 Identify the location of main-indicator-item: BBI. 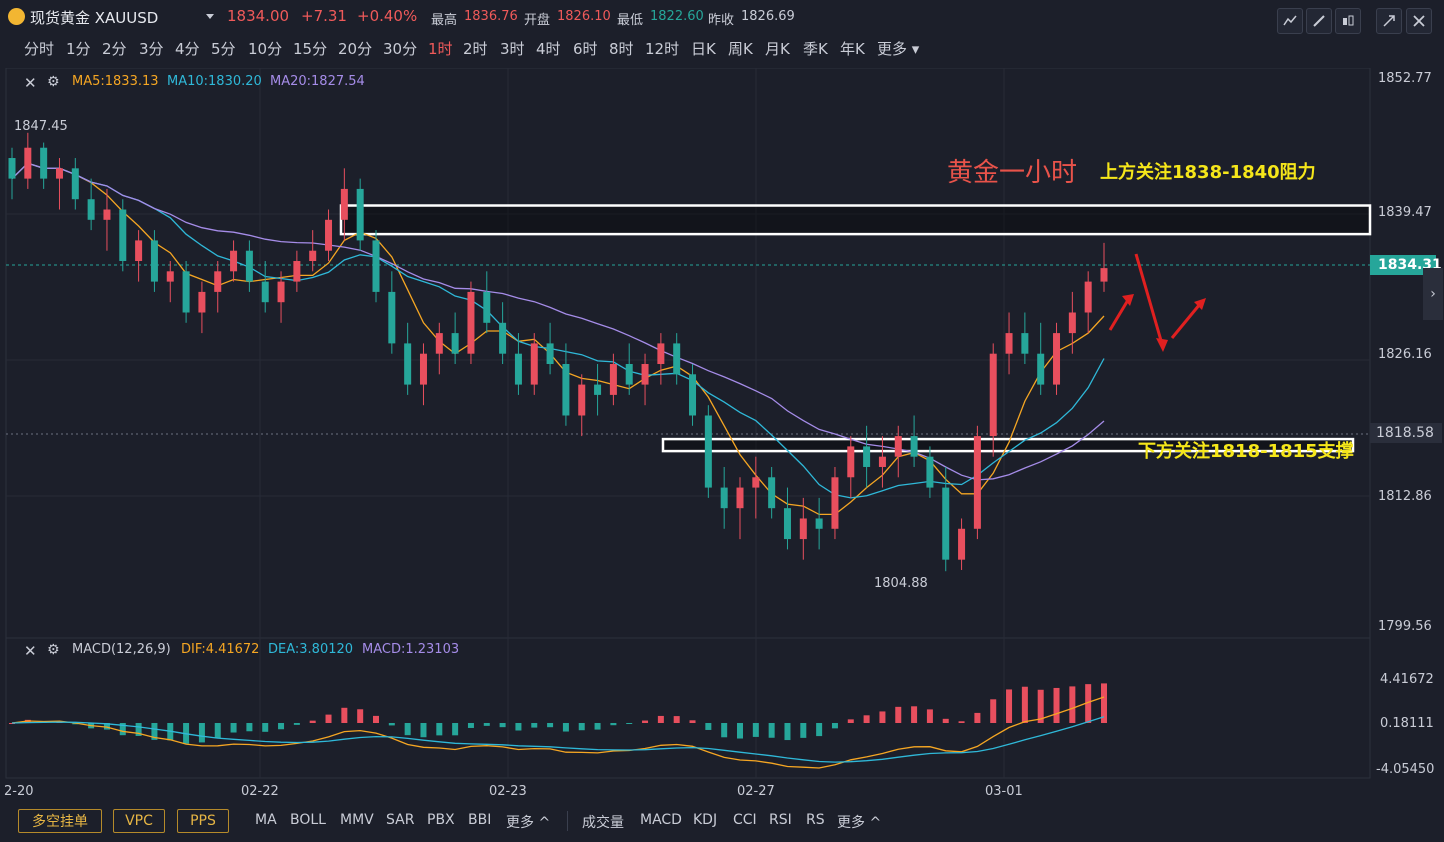
(479, 820).